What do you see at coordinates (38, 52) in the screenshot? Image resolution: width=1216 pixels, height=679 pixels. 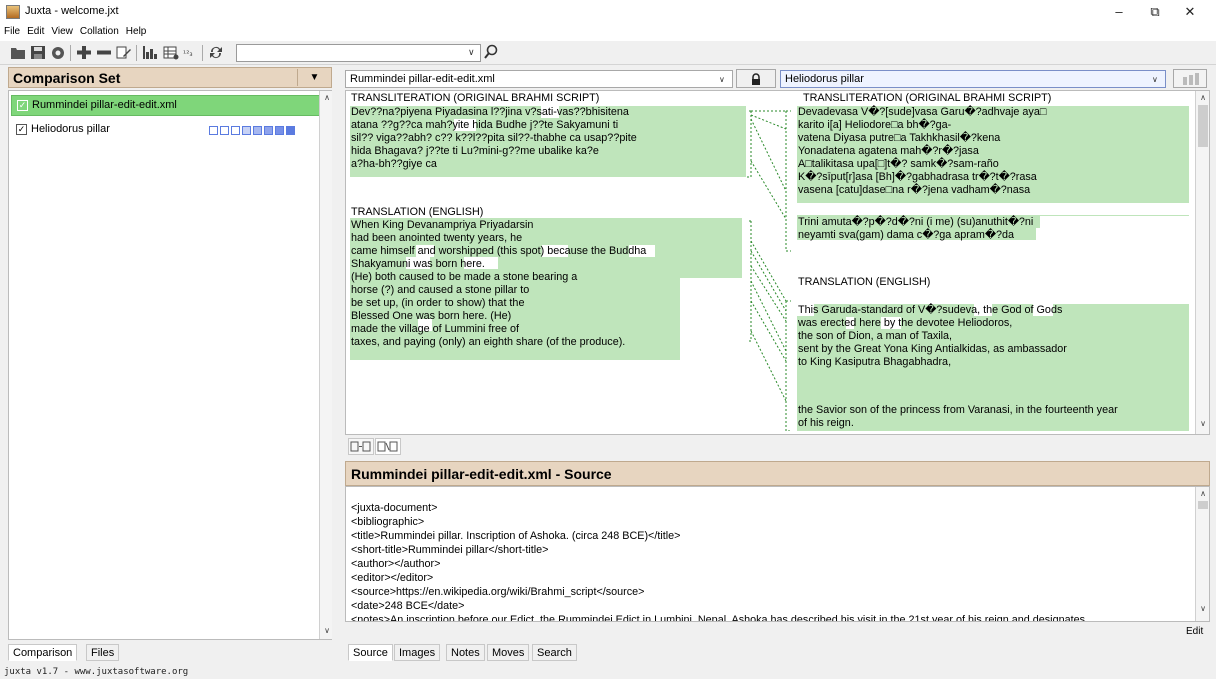 I see `save-icon` at bounding box center [38, 52].